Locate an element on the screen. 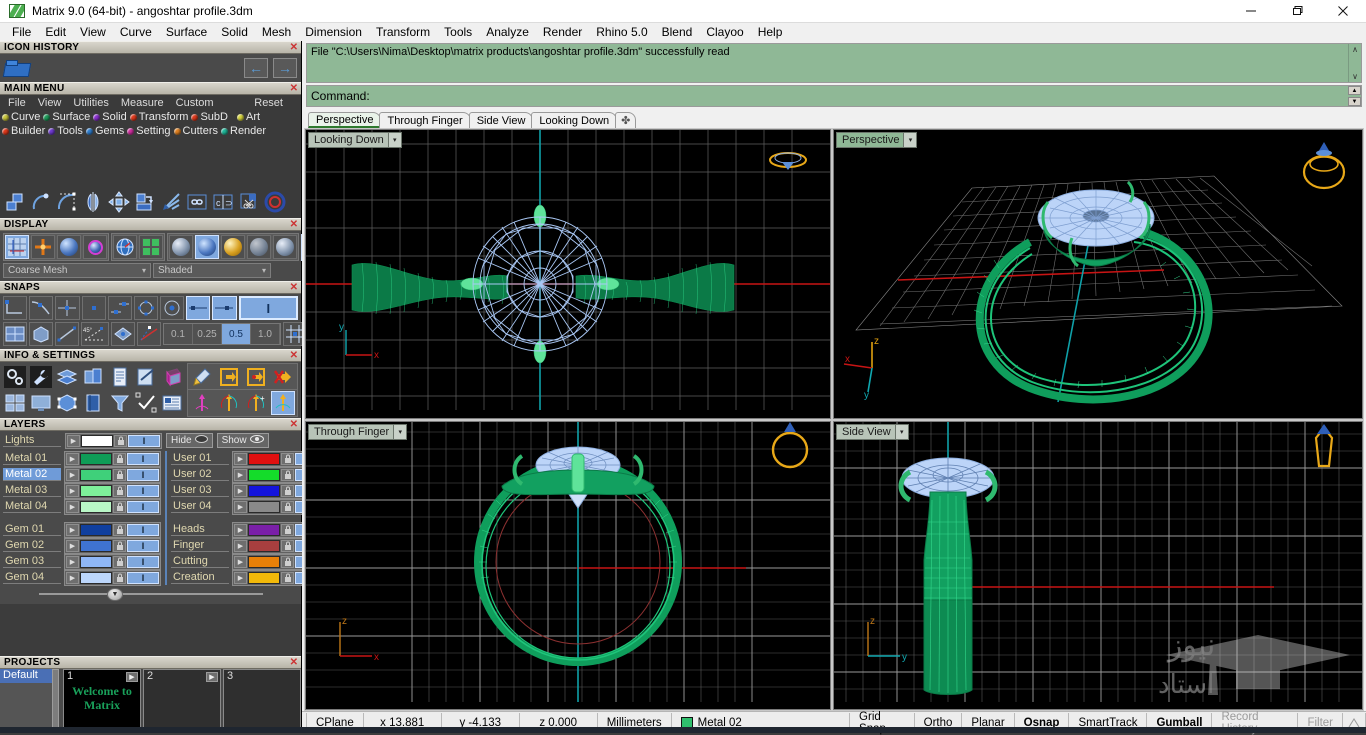 The image size is (1366, 735). menu-curve: Curve is located at coordinates (136, 32).